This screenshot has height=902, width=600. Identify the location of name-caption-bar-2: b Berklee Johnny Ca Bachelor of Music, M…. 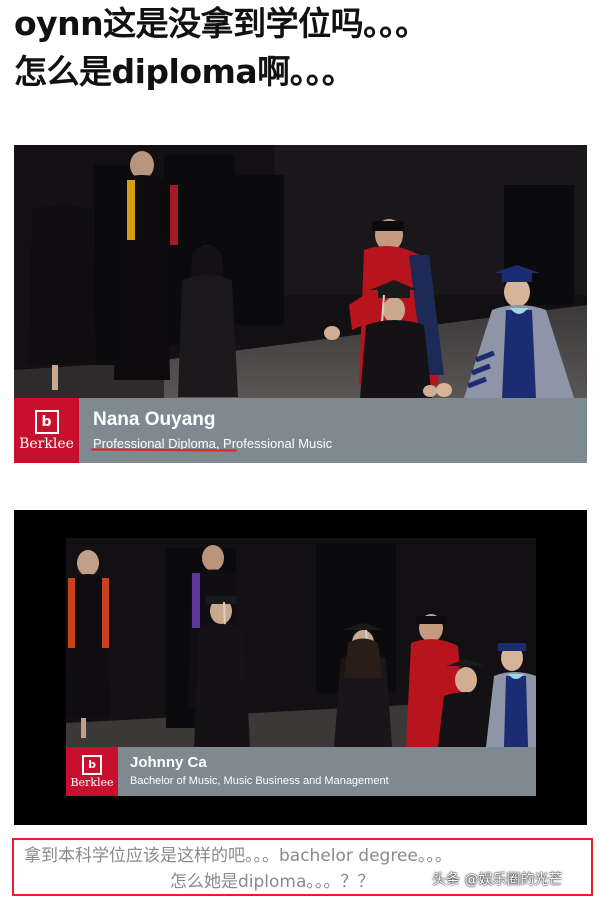
(301, 771).